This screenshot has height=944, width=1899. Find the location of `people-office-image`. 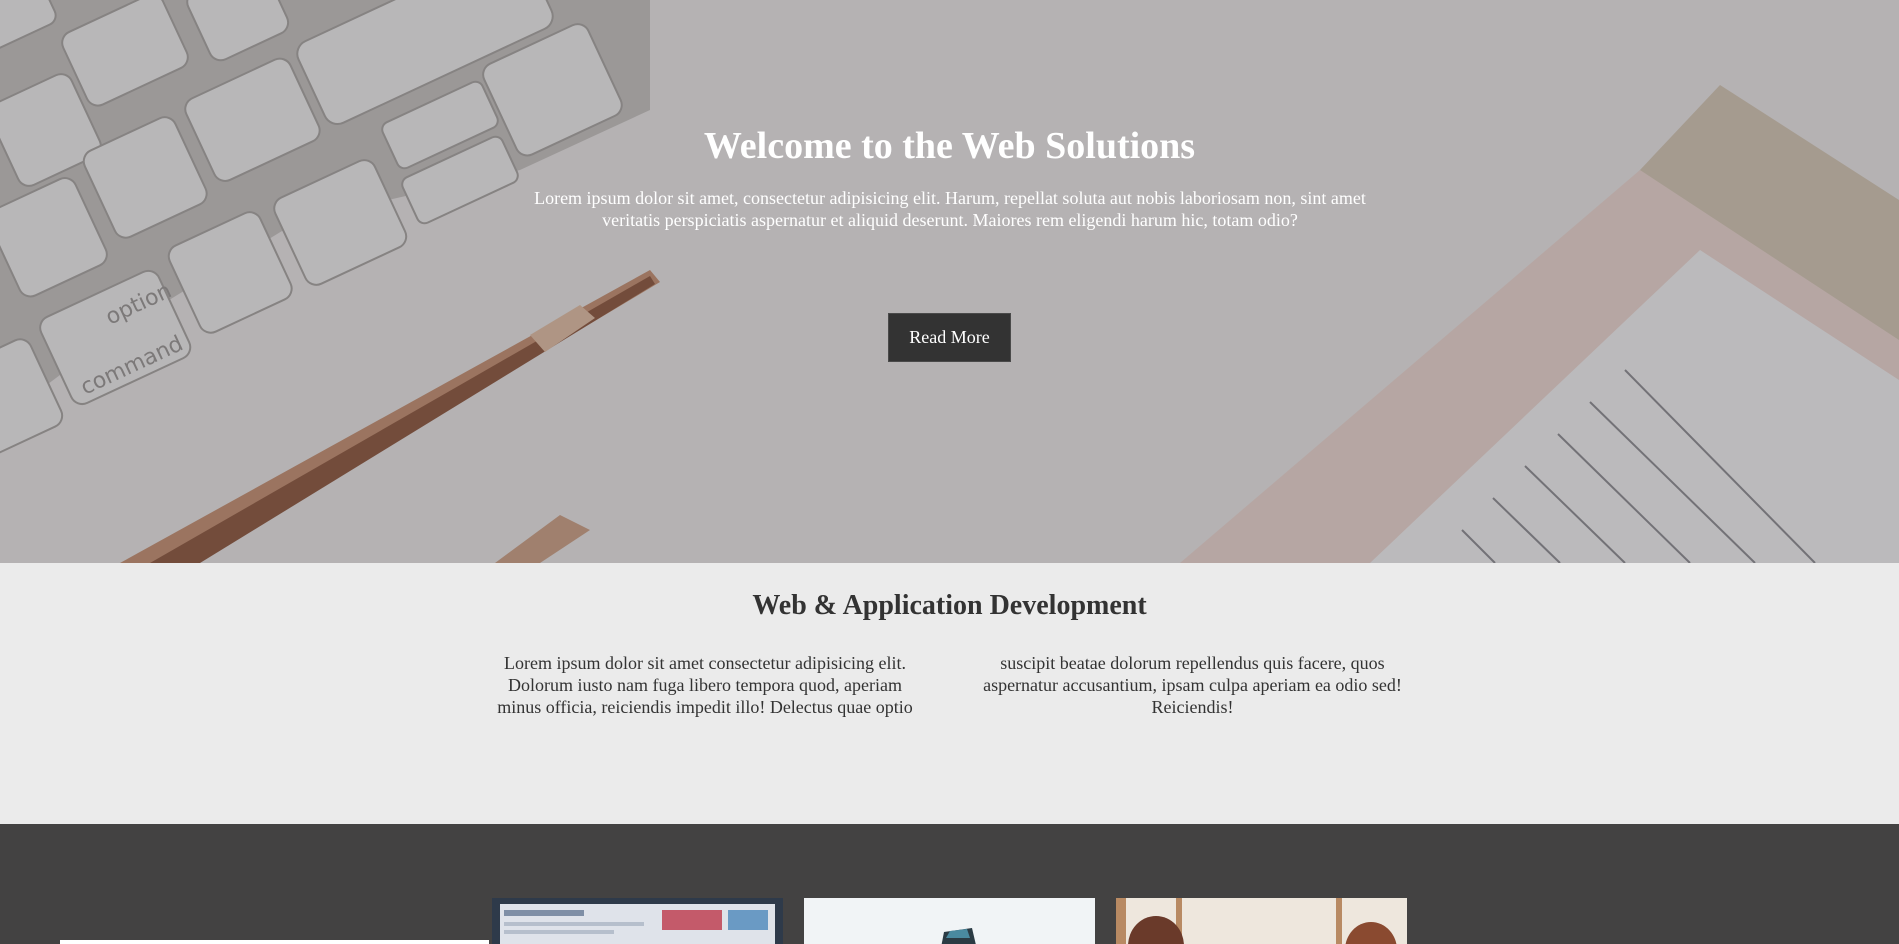

people-office-image is located at coordinates (1261, 921).